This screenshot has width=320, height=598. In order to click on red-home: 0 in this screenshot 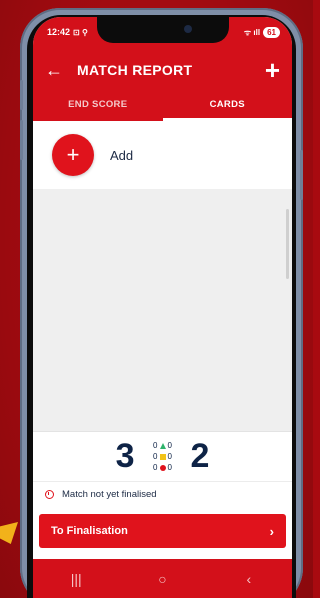, I will do `click(155, 467)`.